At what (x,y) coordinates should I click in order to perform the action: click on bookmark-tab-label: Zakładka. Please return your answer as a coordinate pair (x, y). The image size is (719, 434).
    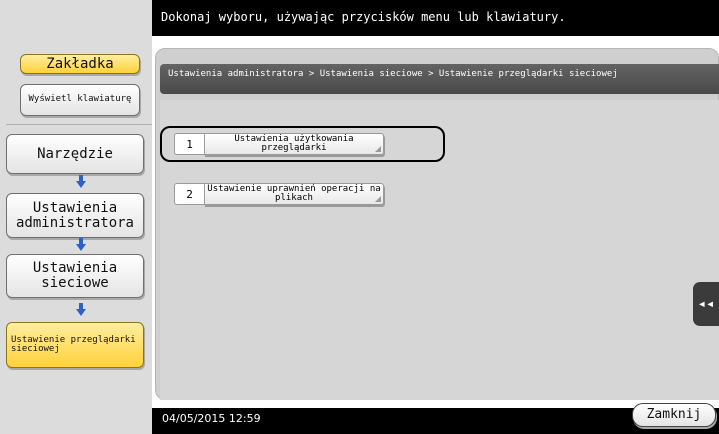
    Looking at the image, I should click on (80, 63).